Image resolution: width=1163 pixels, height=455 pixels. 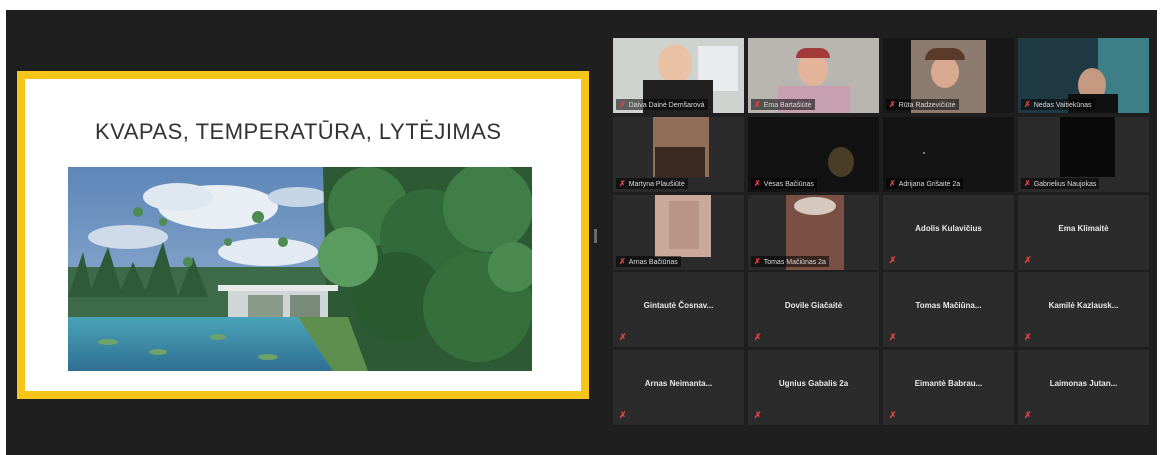 What do you see at coordinates (783, 104) in the screenshot?
I see `participant-name-tag: ✗ Ema Bartašiūtė` at bounding box center [783, 104].